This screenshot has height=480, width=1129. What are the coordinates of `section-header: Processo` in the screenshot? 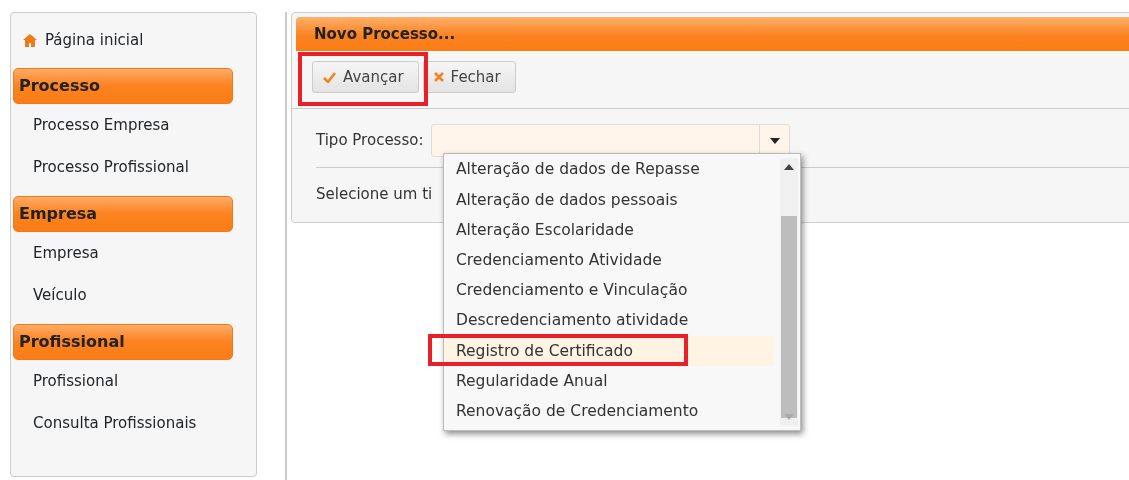 It's located at (123, 86).